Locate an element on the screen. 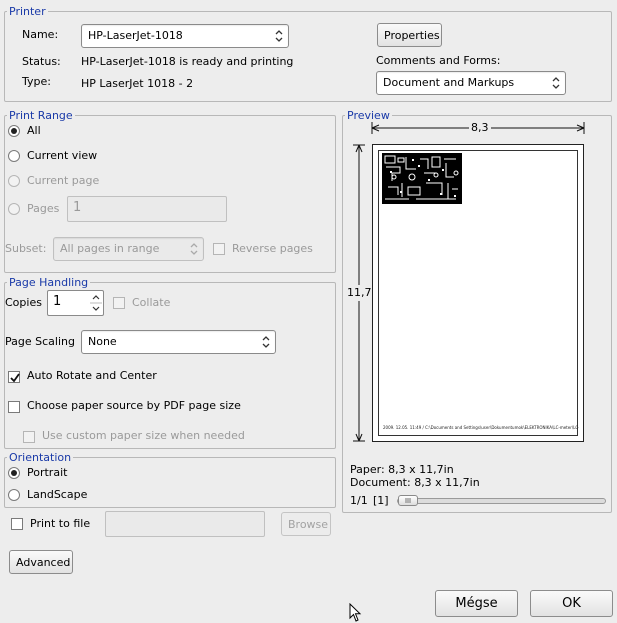 The width and height of the screenshot is (617, 623). comments-forms-select: Document and Markups is located at coordinates (471, 83).